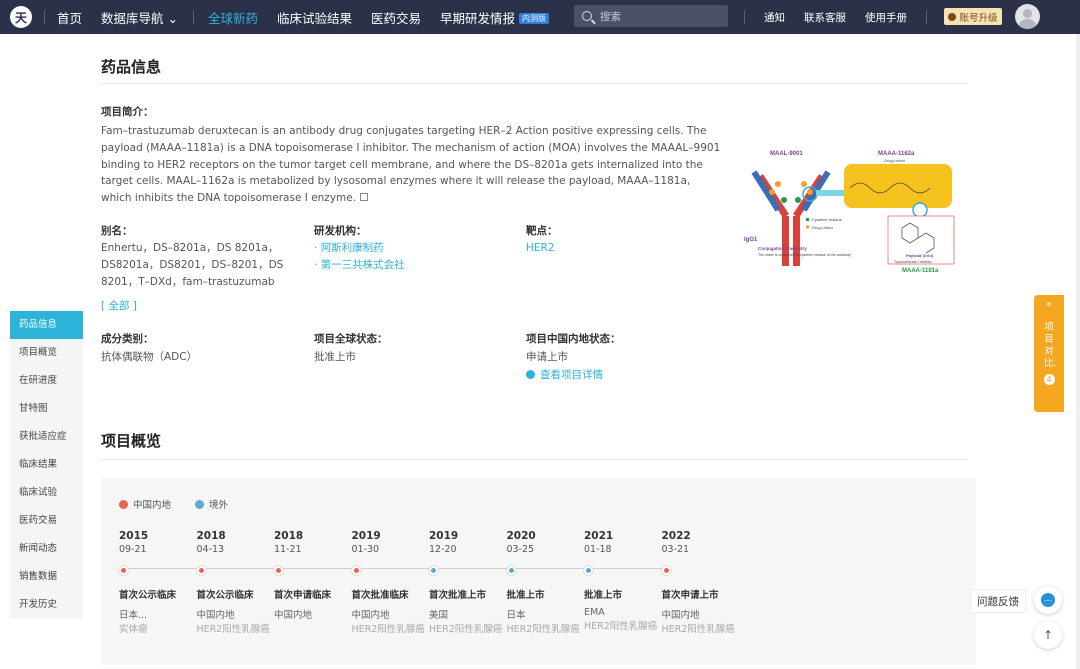 The width and height of the screenshot is (1080, 669). I want to click on project-compare-tab: « 项目对比. 4, so click(1049, 353).